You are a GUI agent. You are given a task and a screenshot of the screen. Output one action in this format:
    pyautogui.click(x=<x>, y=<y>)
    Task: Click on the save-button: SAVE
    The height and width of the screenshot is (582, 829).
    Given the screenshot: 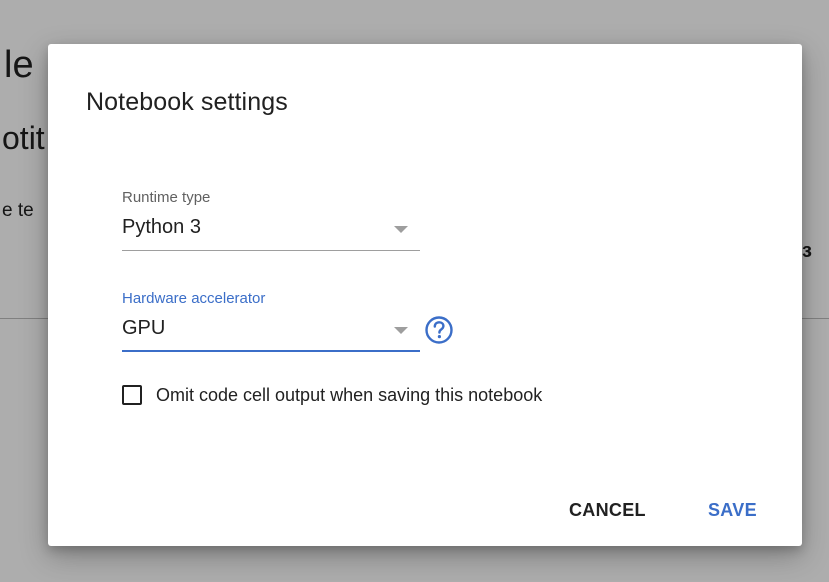 What is the action you would take?
    pyautogui.click(x=732, y=510)
    